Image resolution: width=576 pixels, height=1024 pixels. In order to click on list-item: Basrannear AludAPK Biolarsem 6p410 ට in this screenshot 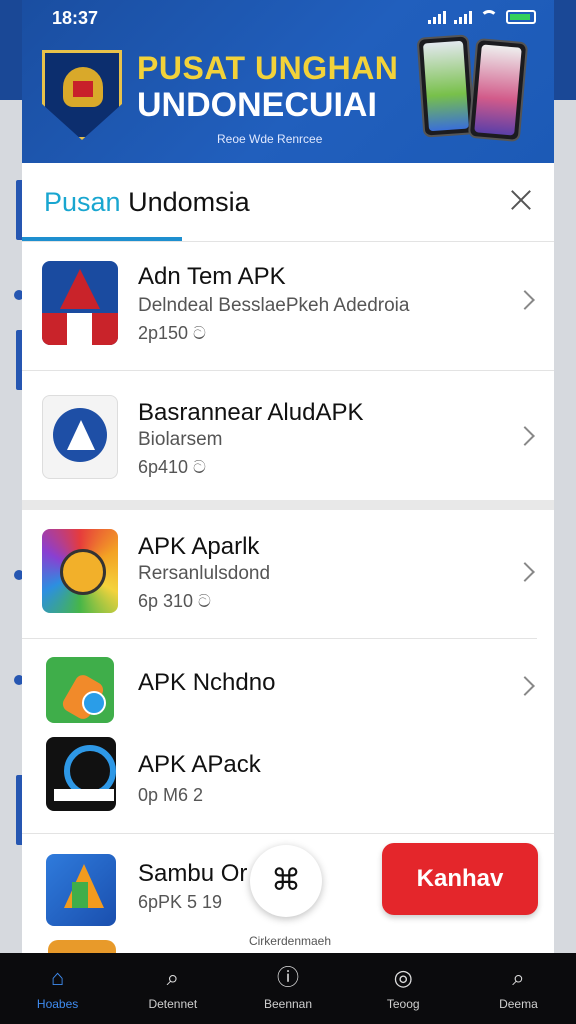, I will do `click(288, 435)`.